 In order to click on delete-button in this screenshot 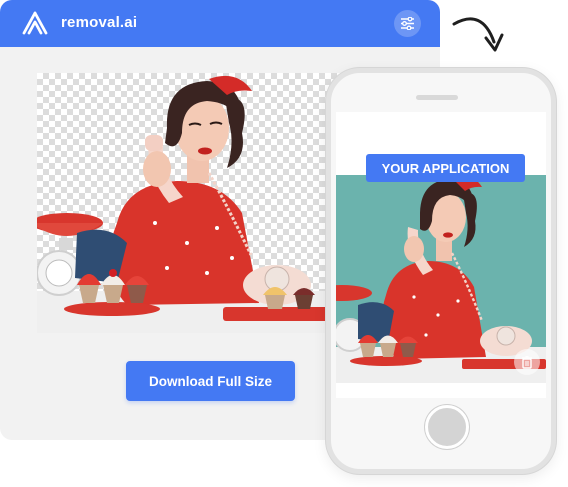, I will do `click(527, 362)`.